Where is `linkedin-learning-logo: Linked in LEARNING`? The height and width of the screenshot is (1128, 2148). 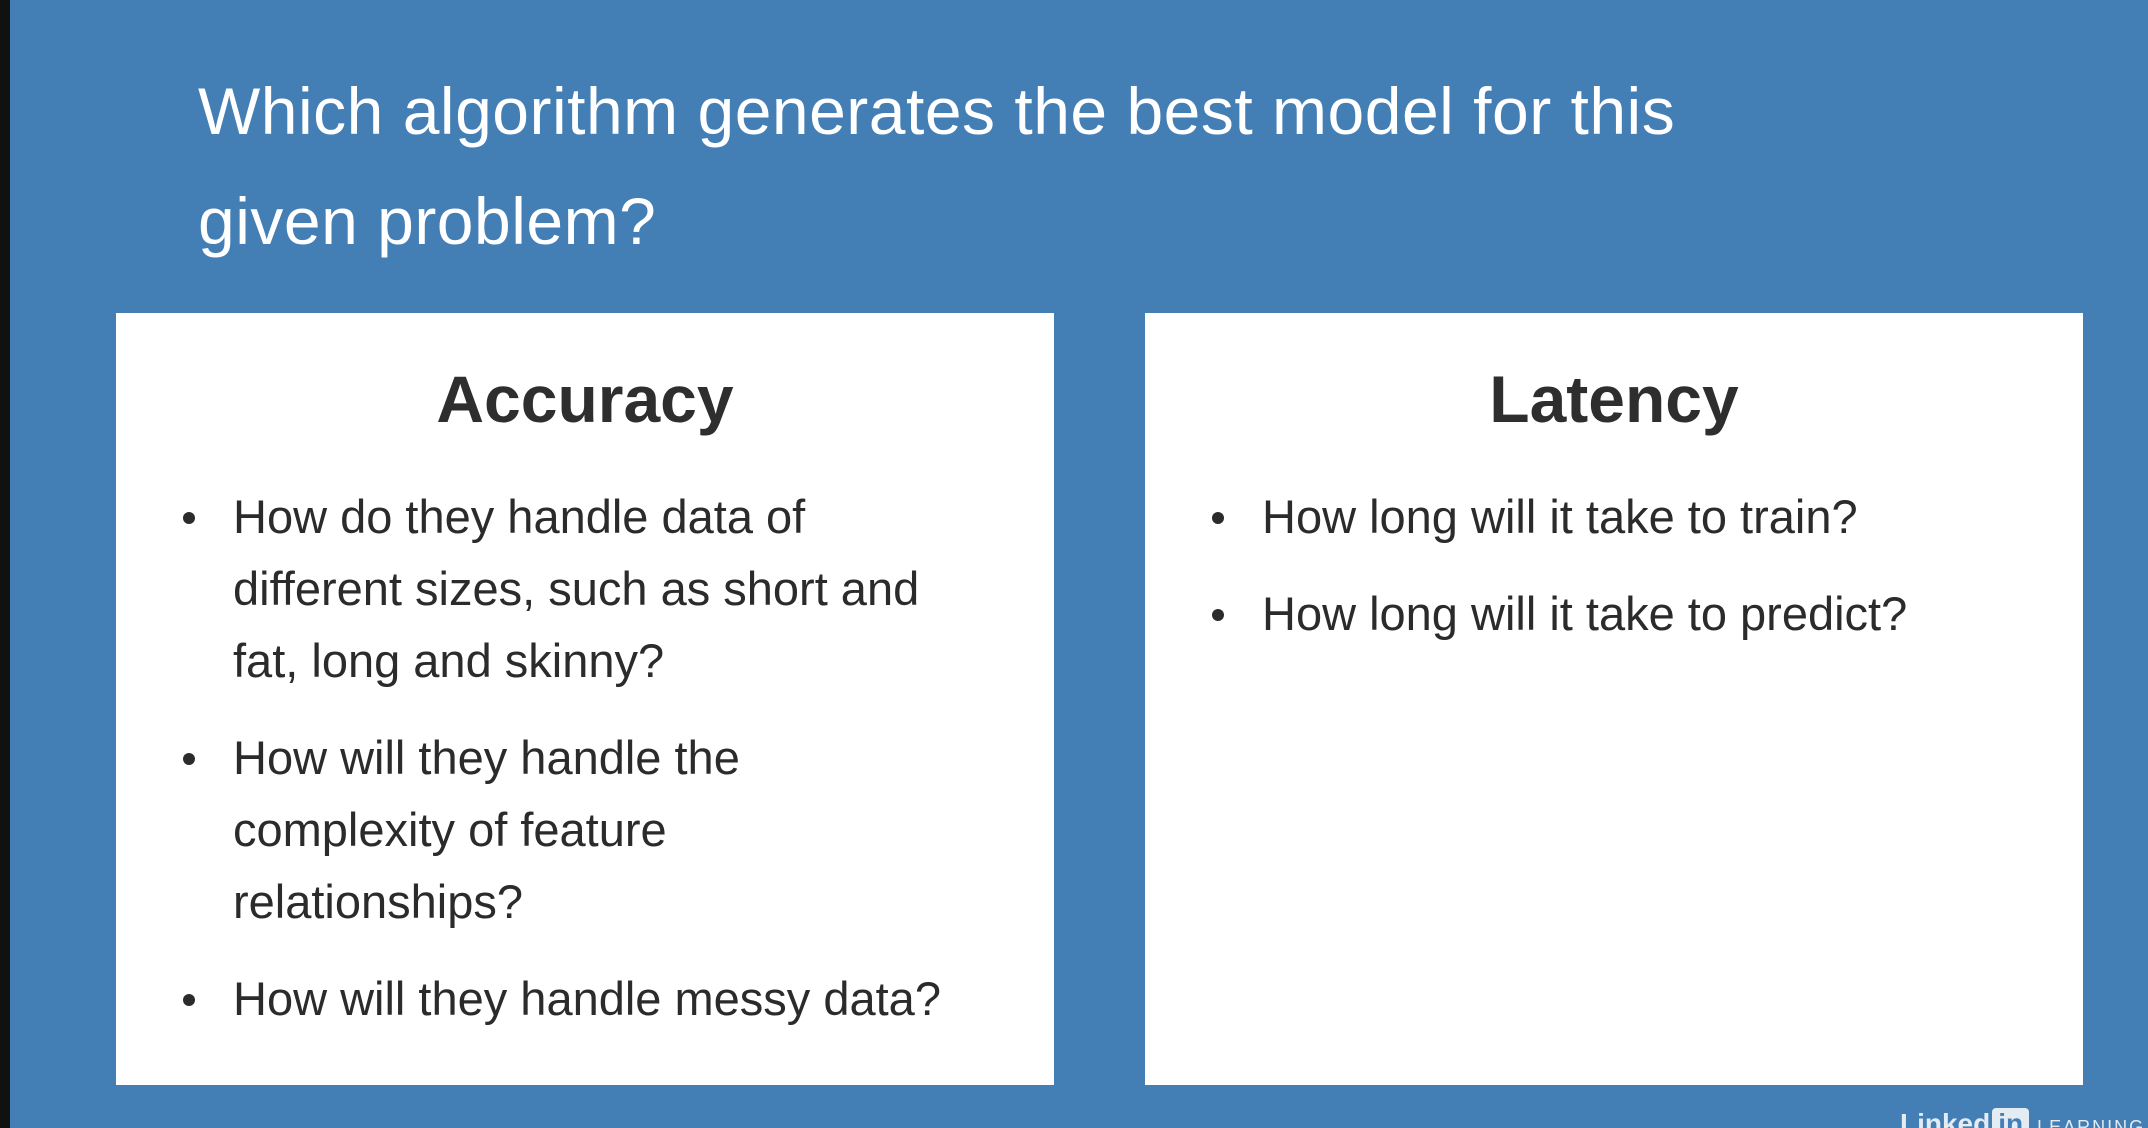 linkedin-learning-logo: Linked in LEARNING is located at coordinates (2022, 1118).